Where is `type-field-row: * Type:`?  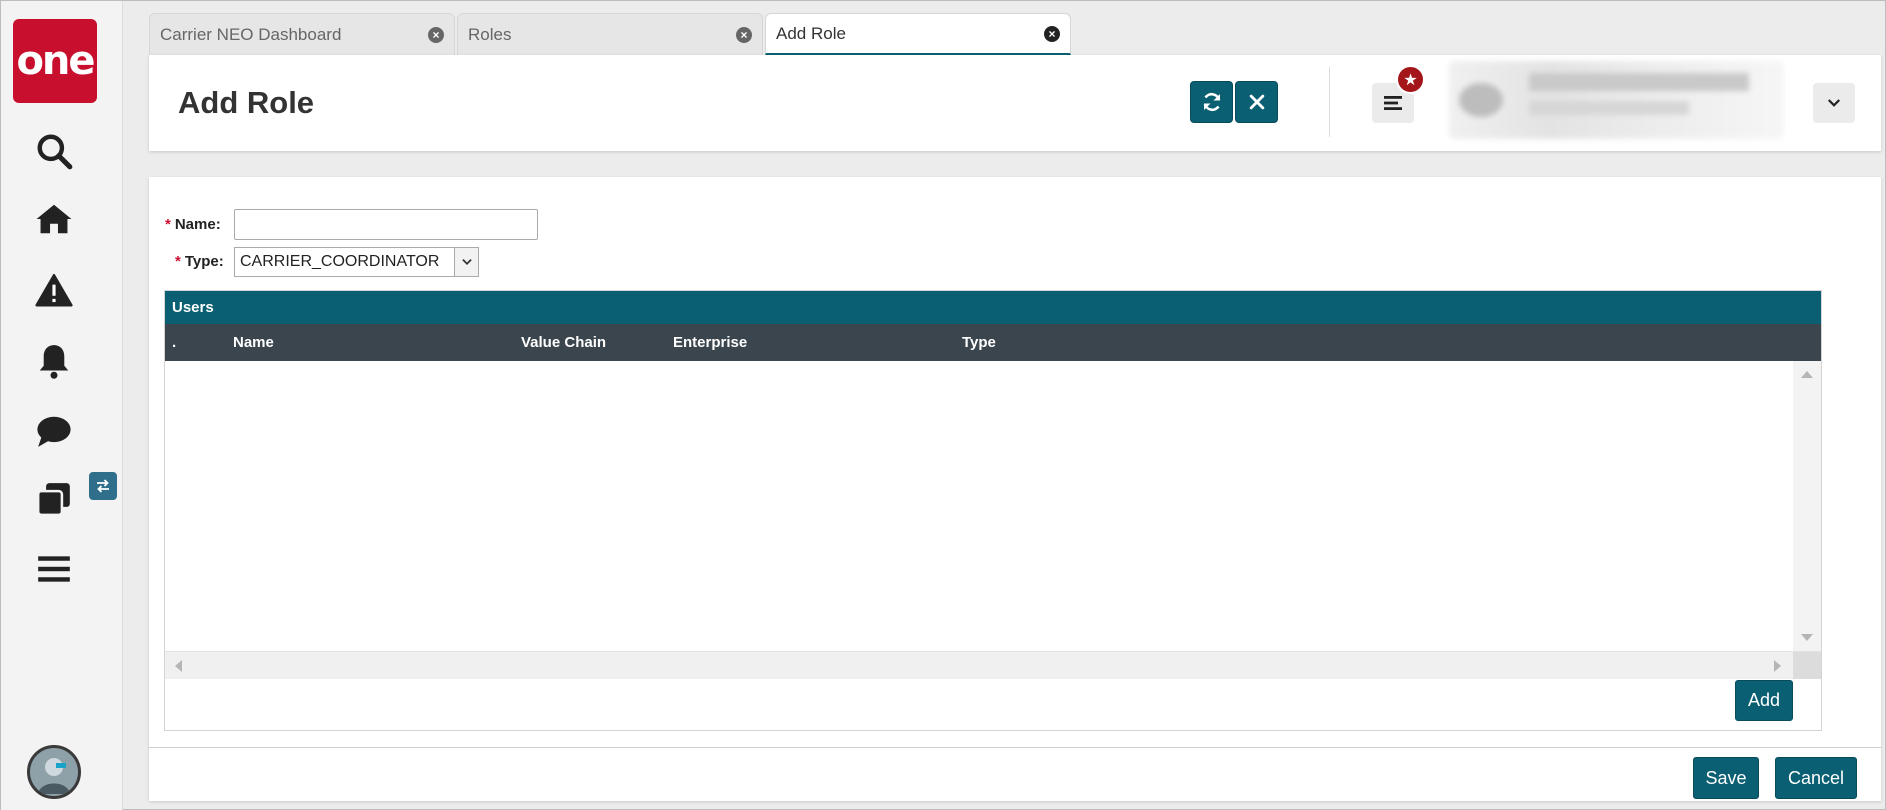 type-field-row: * Type: is located at coordinates (199, 261).